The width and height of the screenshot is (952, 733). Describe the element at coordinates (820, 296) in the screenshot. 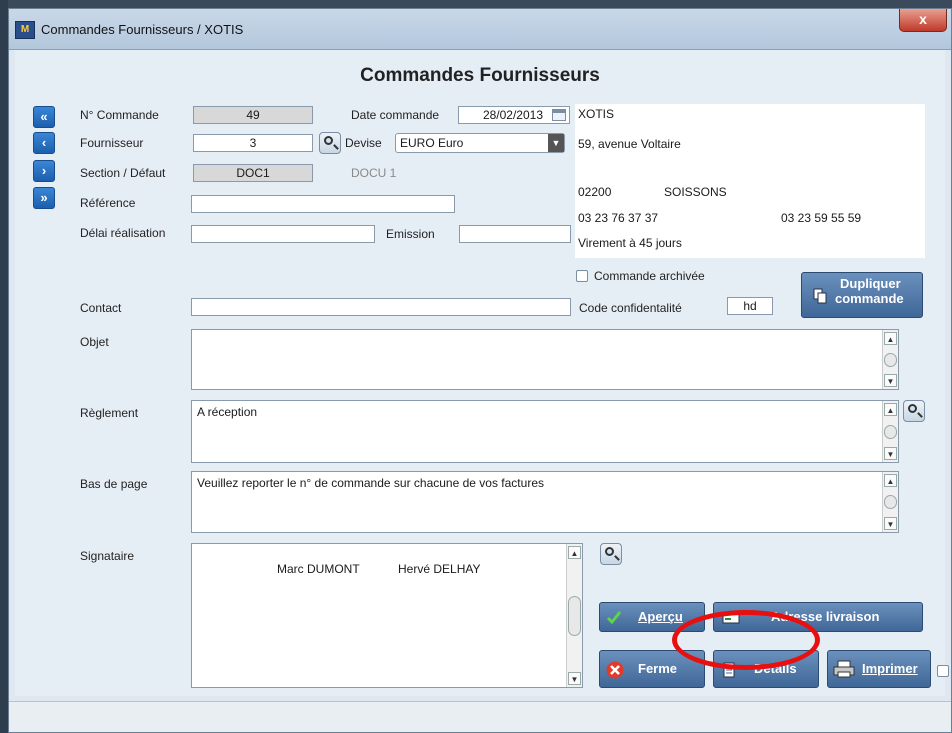

I see `copy-icon` at that location.